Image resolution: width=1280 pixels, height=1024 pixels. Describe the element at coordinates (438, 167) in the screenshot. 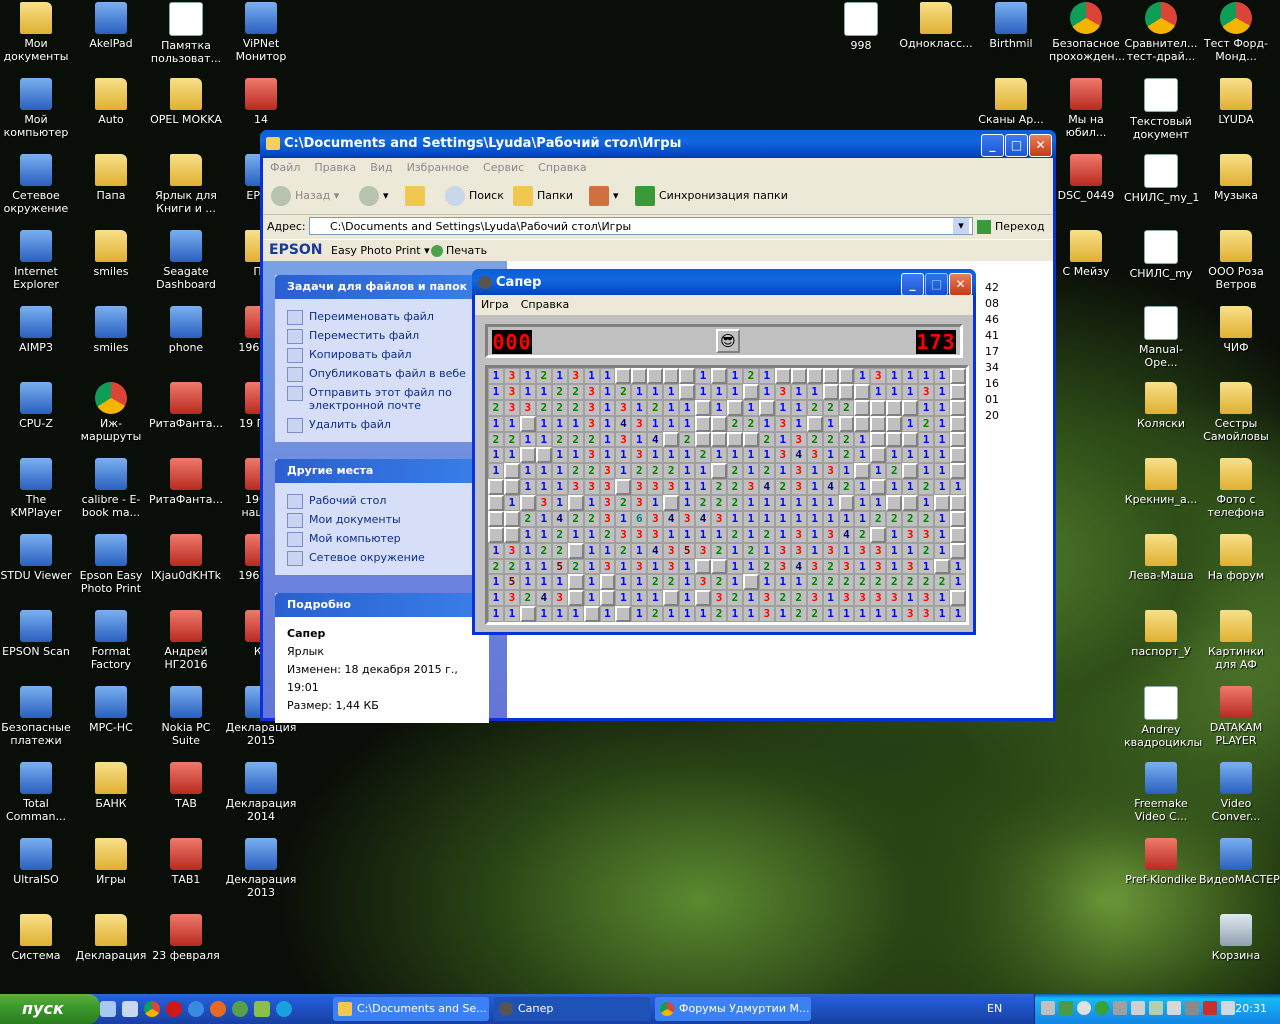

I see `menu-favorites: Избранное` at that location.